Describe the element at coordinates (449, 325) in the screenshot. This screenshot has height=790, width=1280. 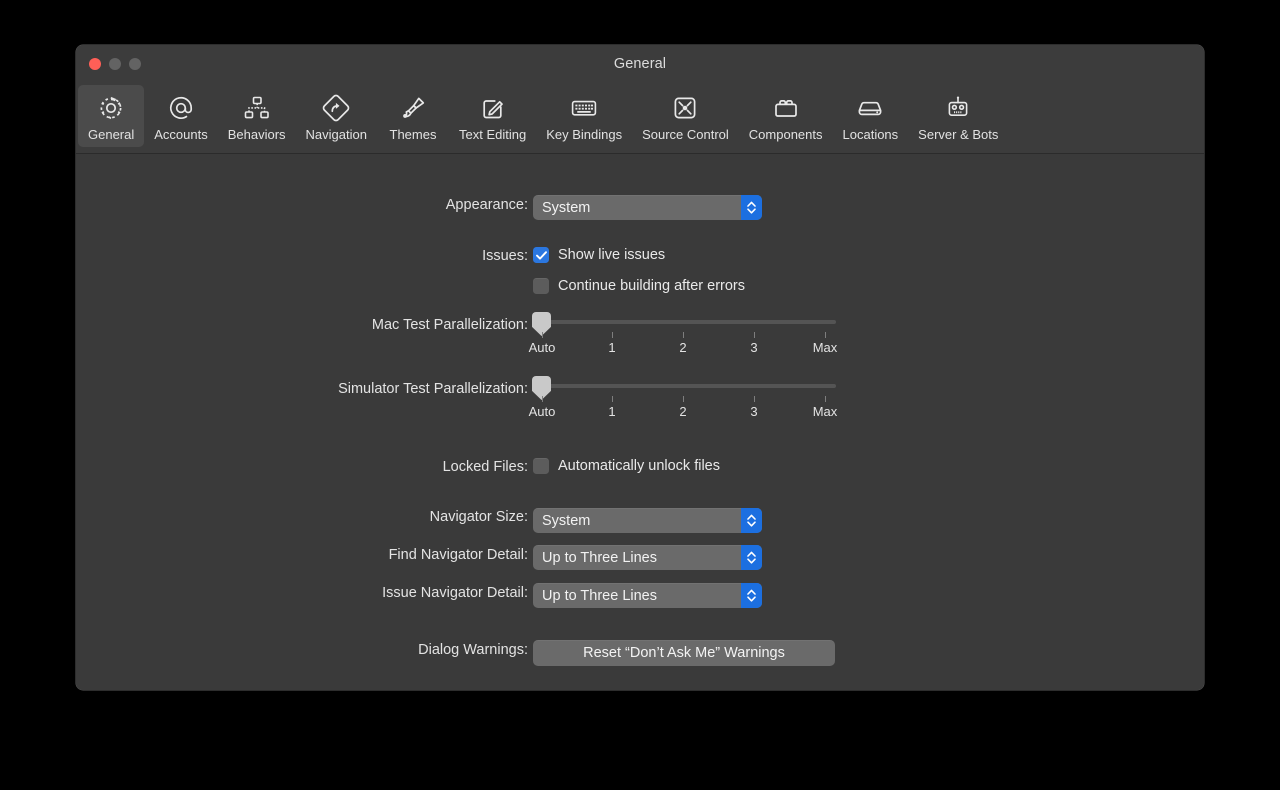
I see `mac-test-parallelization-label: Mac Test Parallelization:` at that location.